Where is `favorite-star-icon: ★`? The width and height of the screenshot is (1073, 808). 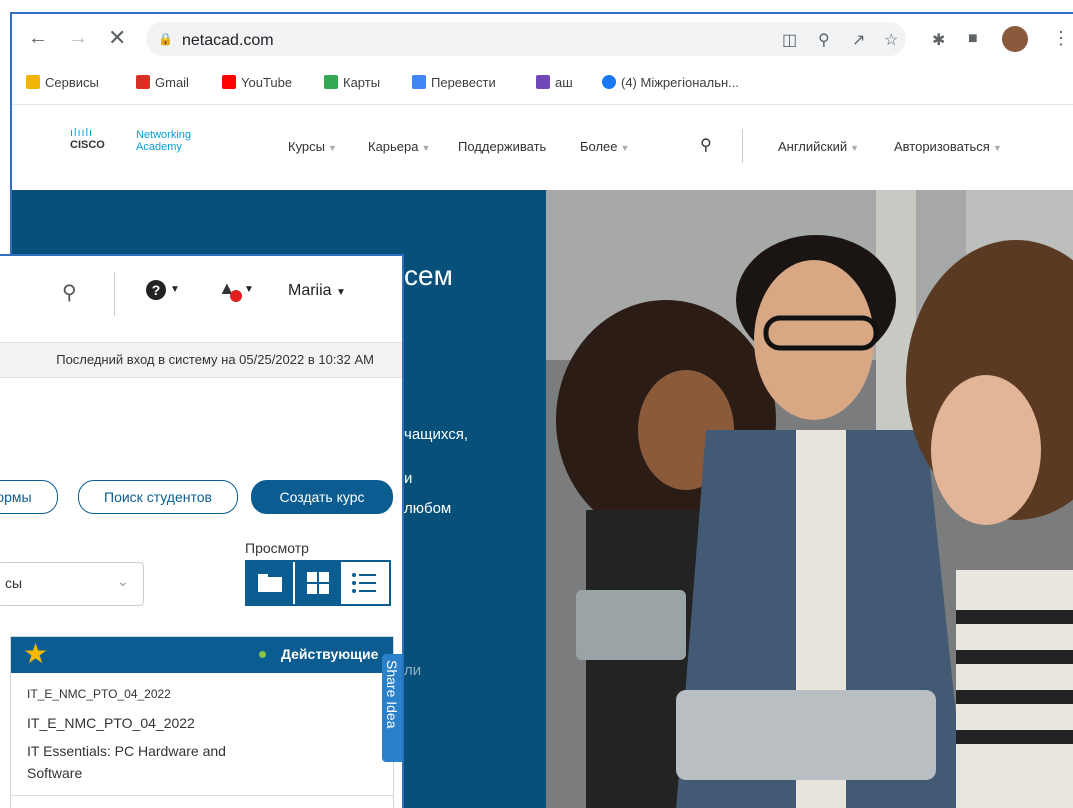 favorite-star-icon: ★ is located at coordinates (35, 654).